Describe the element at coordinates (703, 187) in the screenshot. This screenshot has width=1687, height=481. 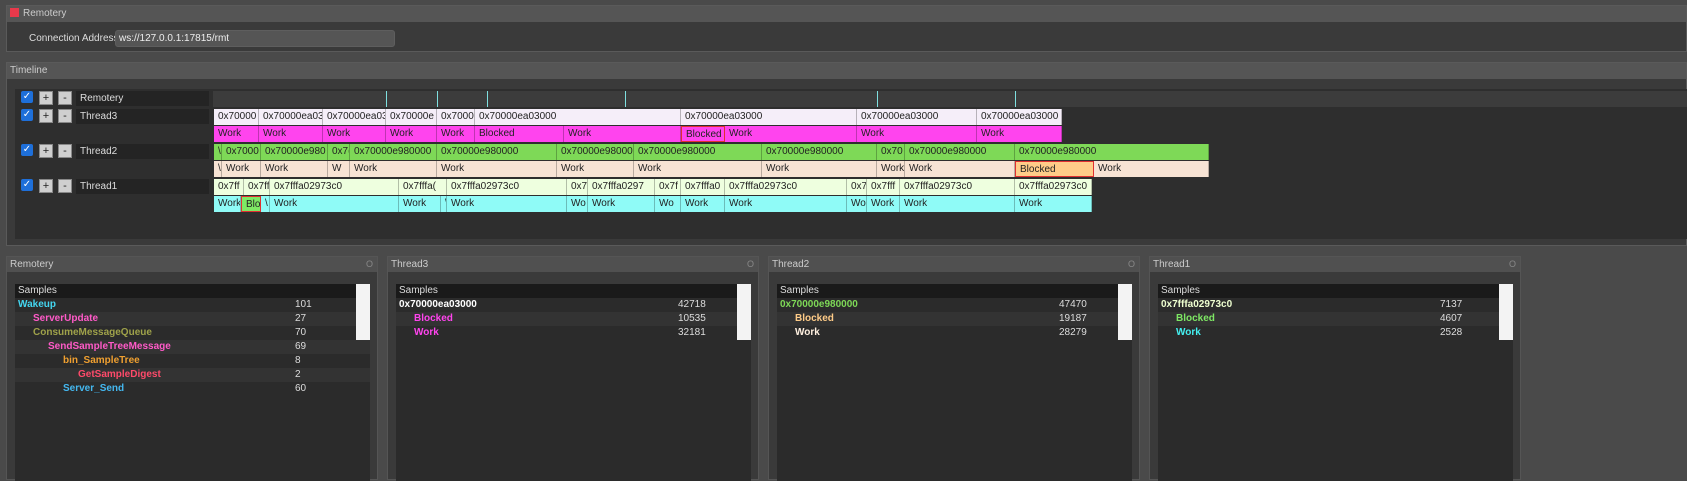
I see `timeline-sample-block: 0x7fffa0` at that location.